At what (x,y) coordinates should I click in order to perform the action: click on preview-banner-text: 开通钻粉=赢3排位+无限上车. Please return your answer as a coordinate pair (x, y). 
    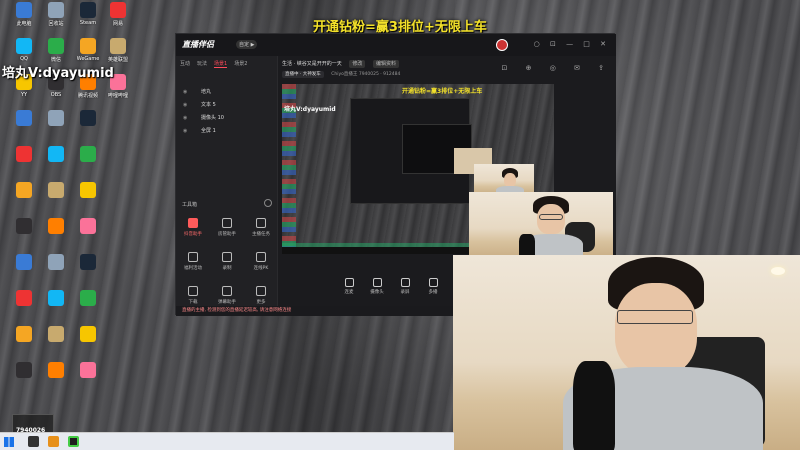
    Looking at the image, I should click on (442, 91).